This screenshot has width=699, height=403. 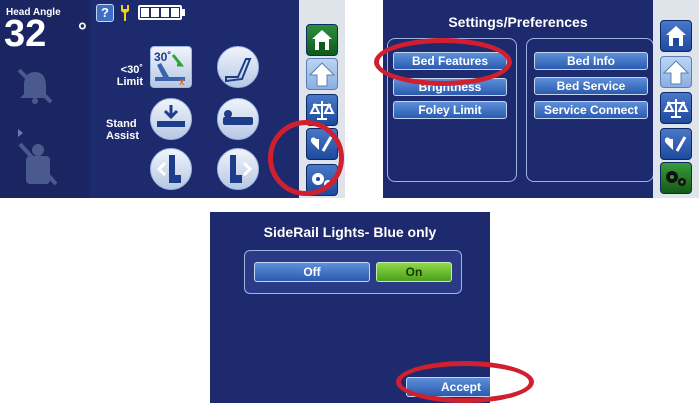 I want to click on stand-assist-icon, so click(x=171, y=116).